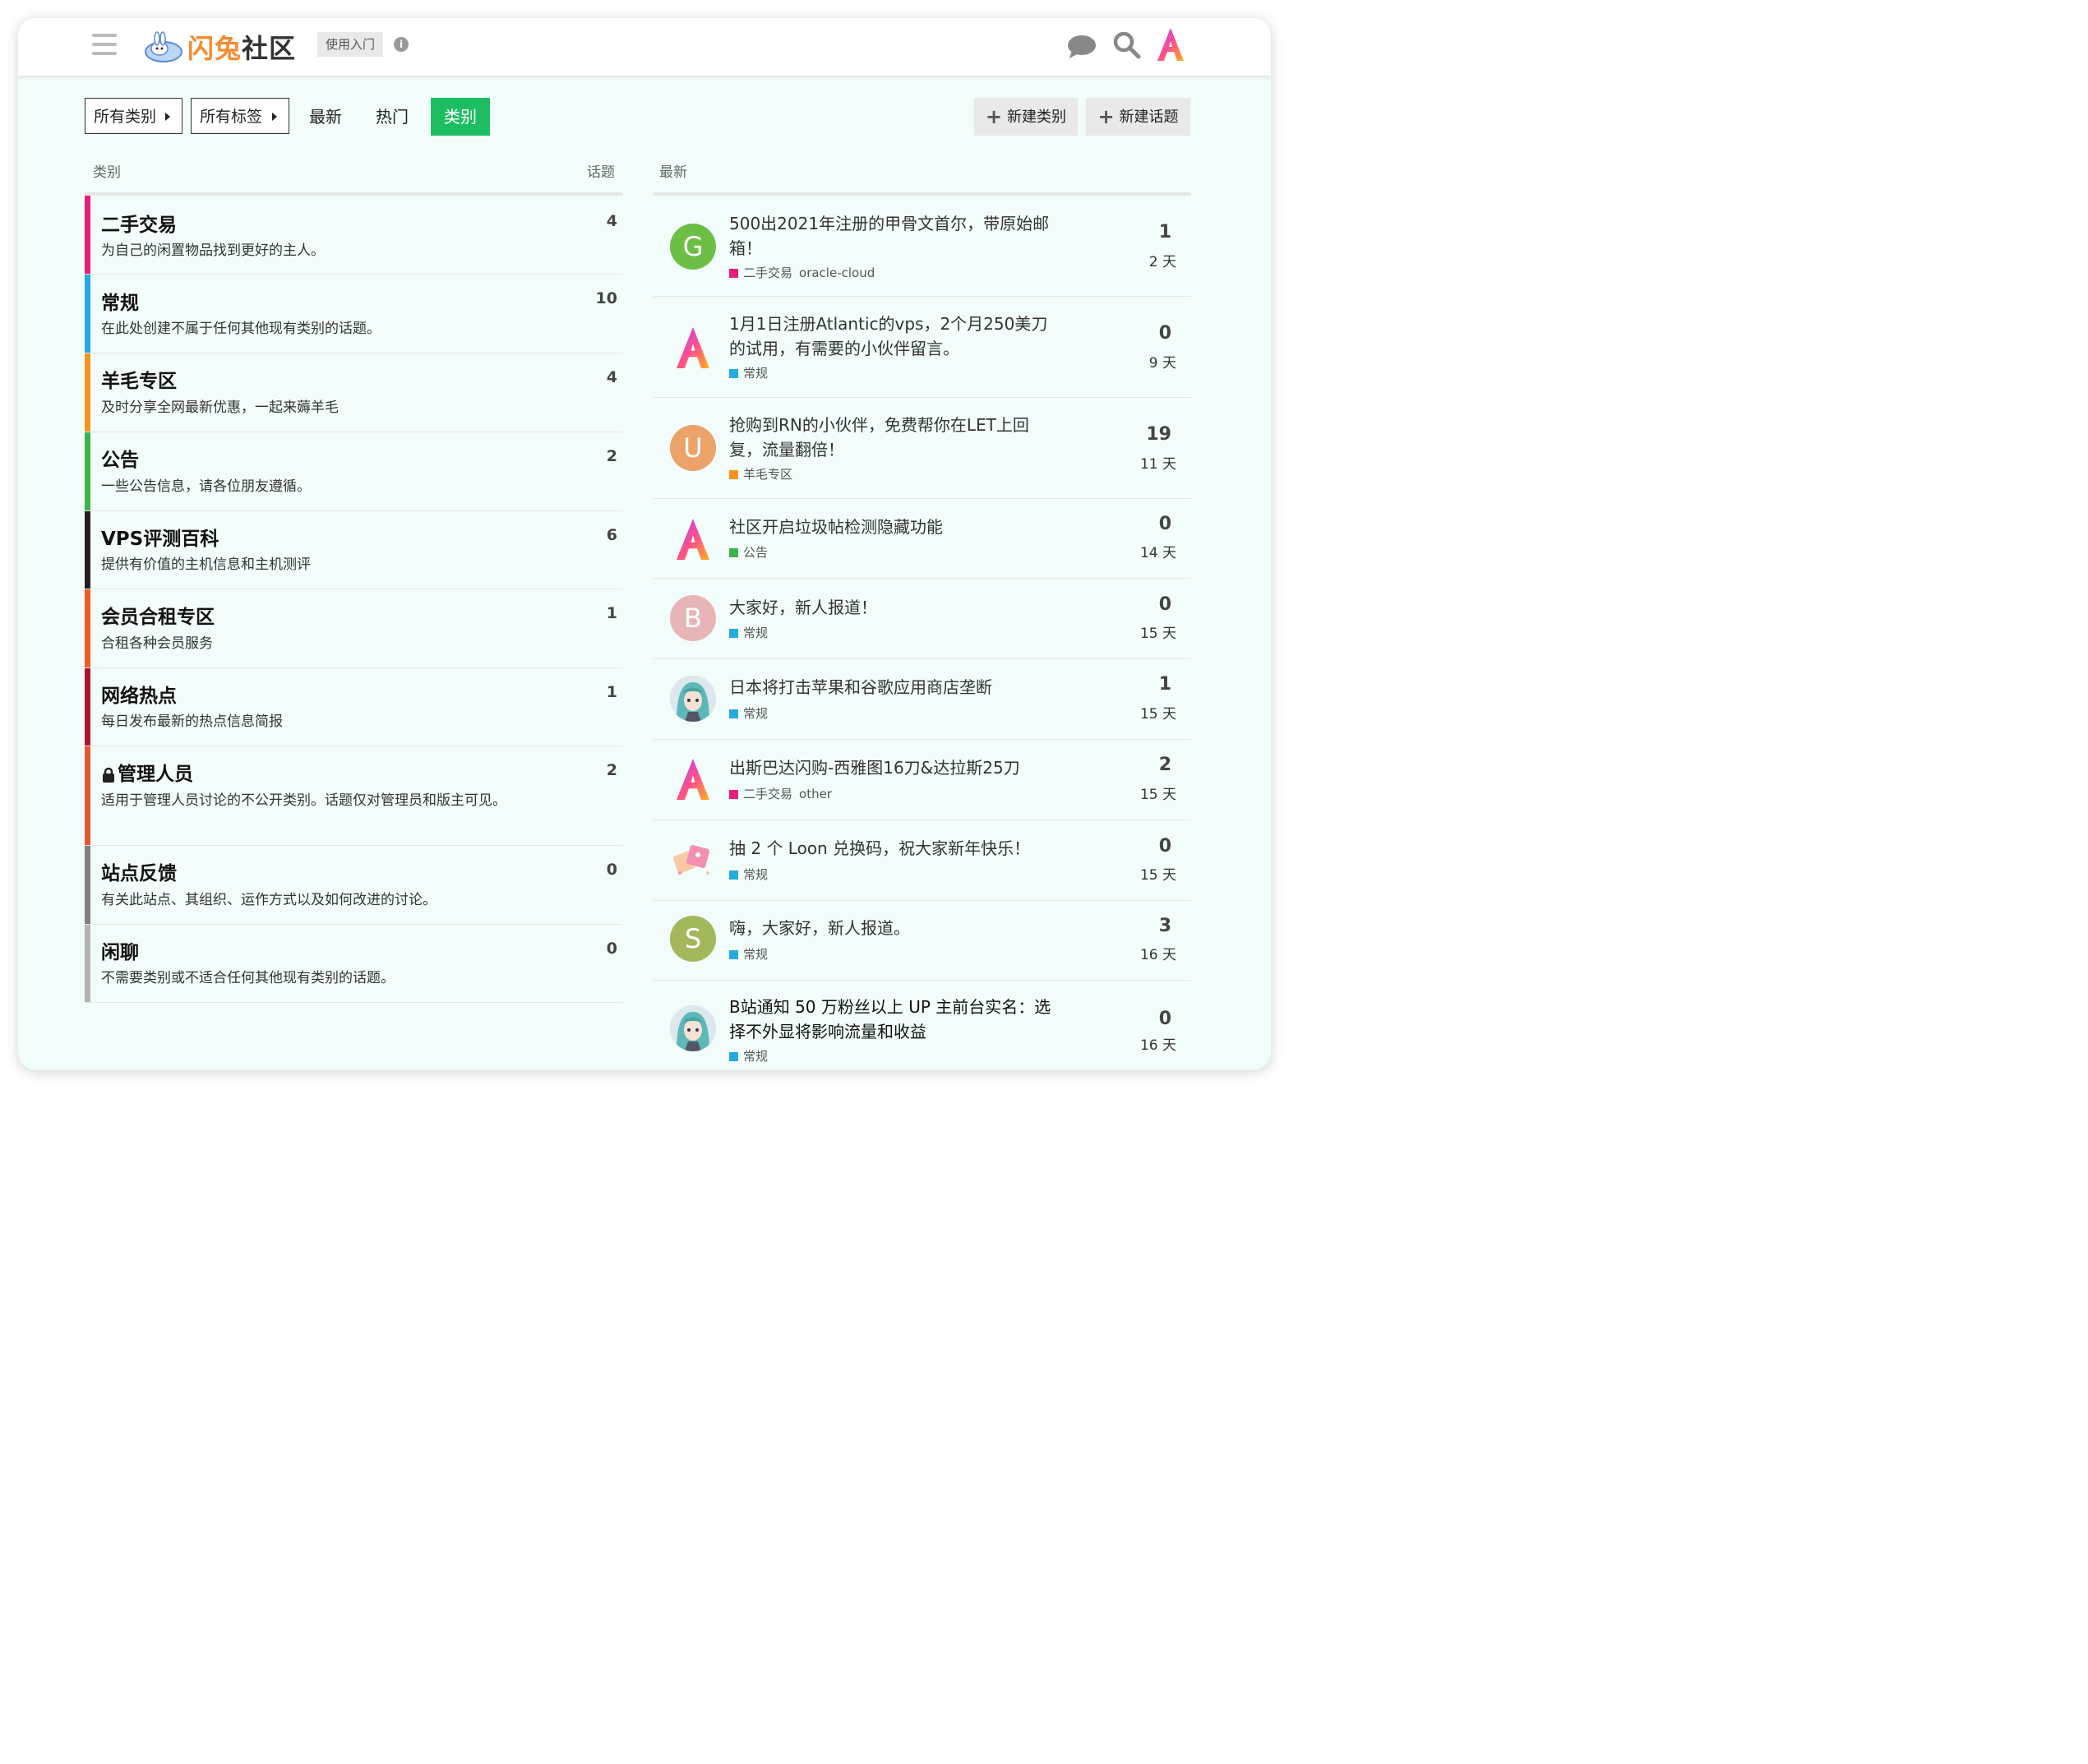  Describe the element at coordinates (893, 688) in the screenshot. I see `topic-title: 日本将打击苹果和谷歌应用商店垄断` at that location.